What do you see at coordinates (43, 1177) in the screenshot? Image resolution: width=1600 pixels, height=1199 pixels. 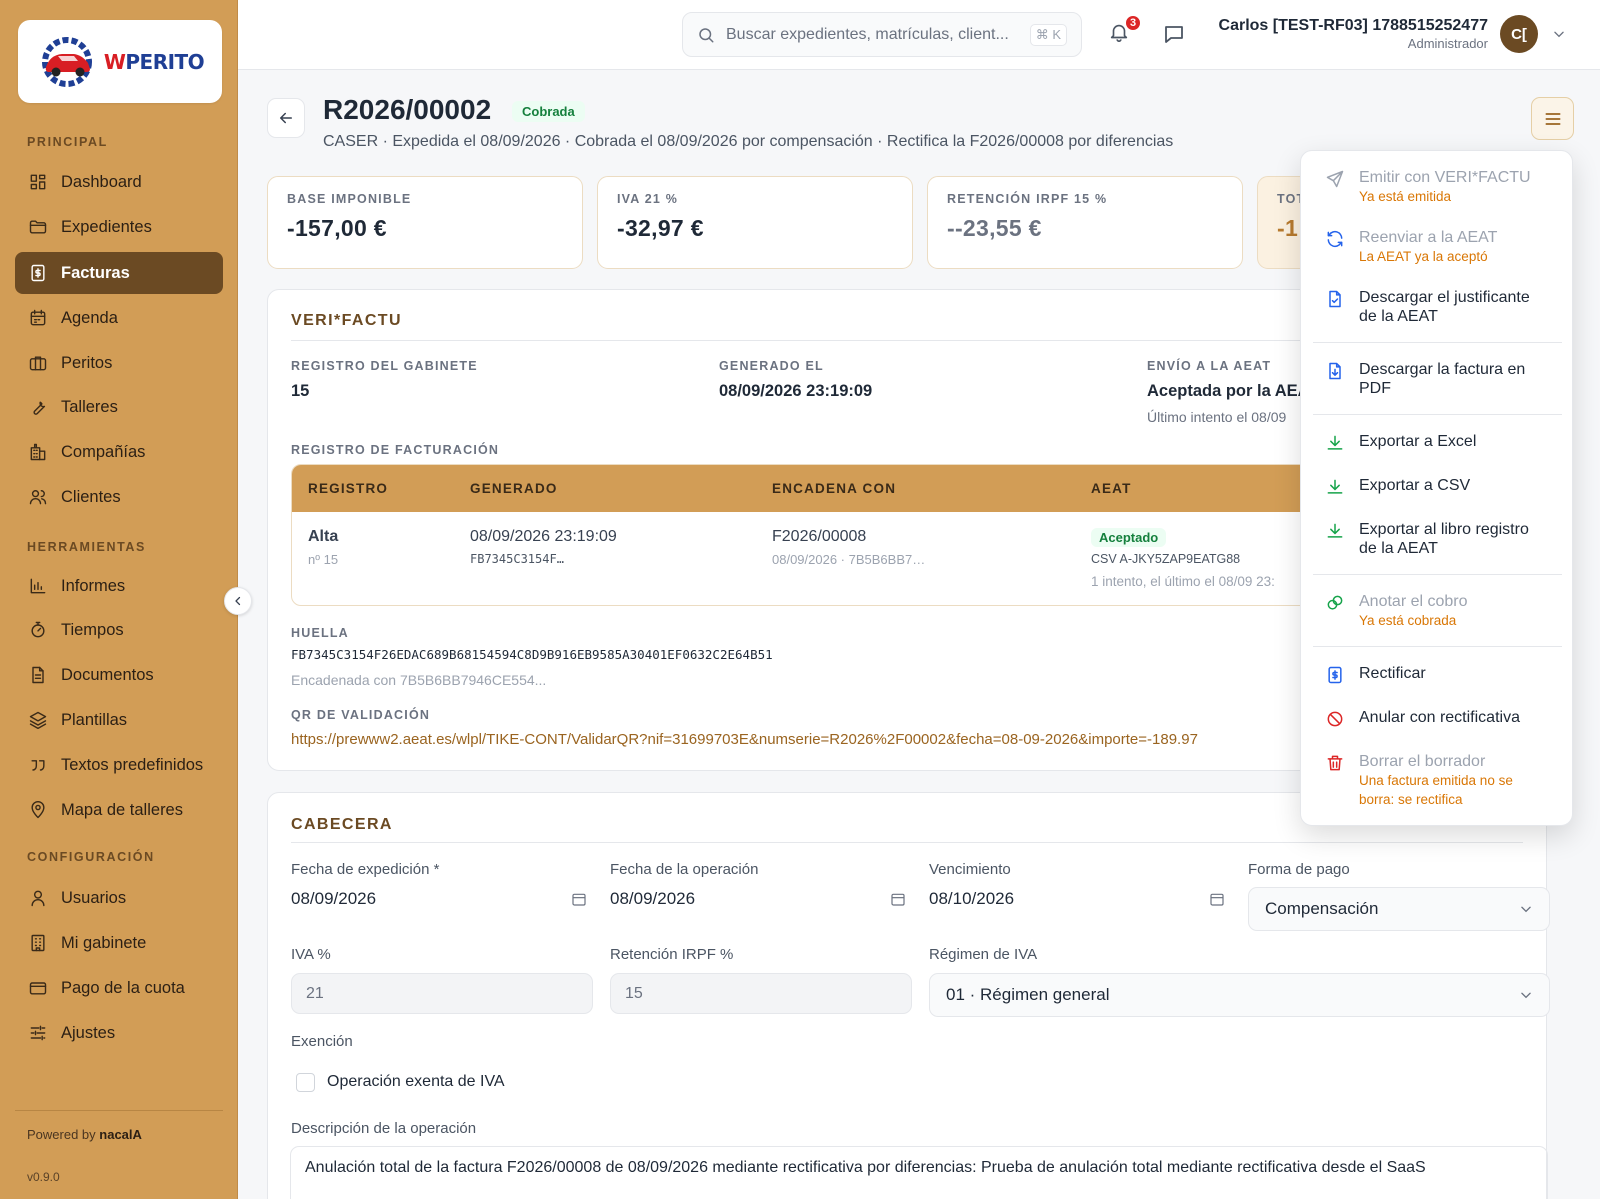 I see `app-version: v0.9.0` at bounding box center [43, 1177].